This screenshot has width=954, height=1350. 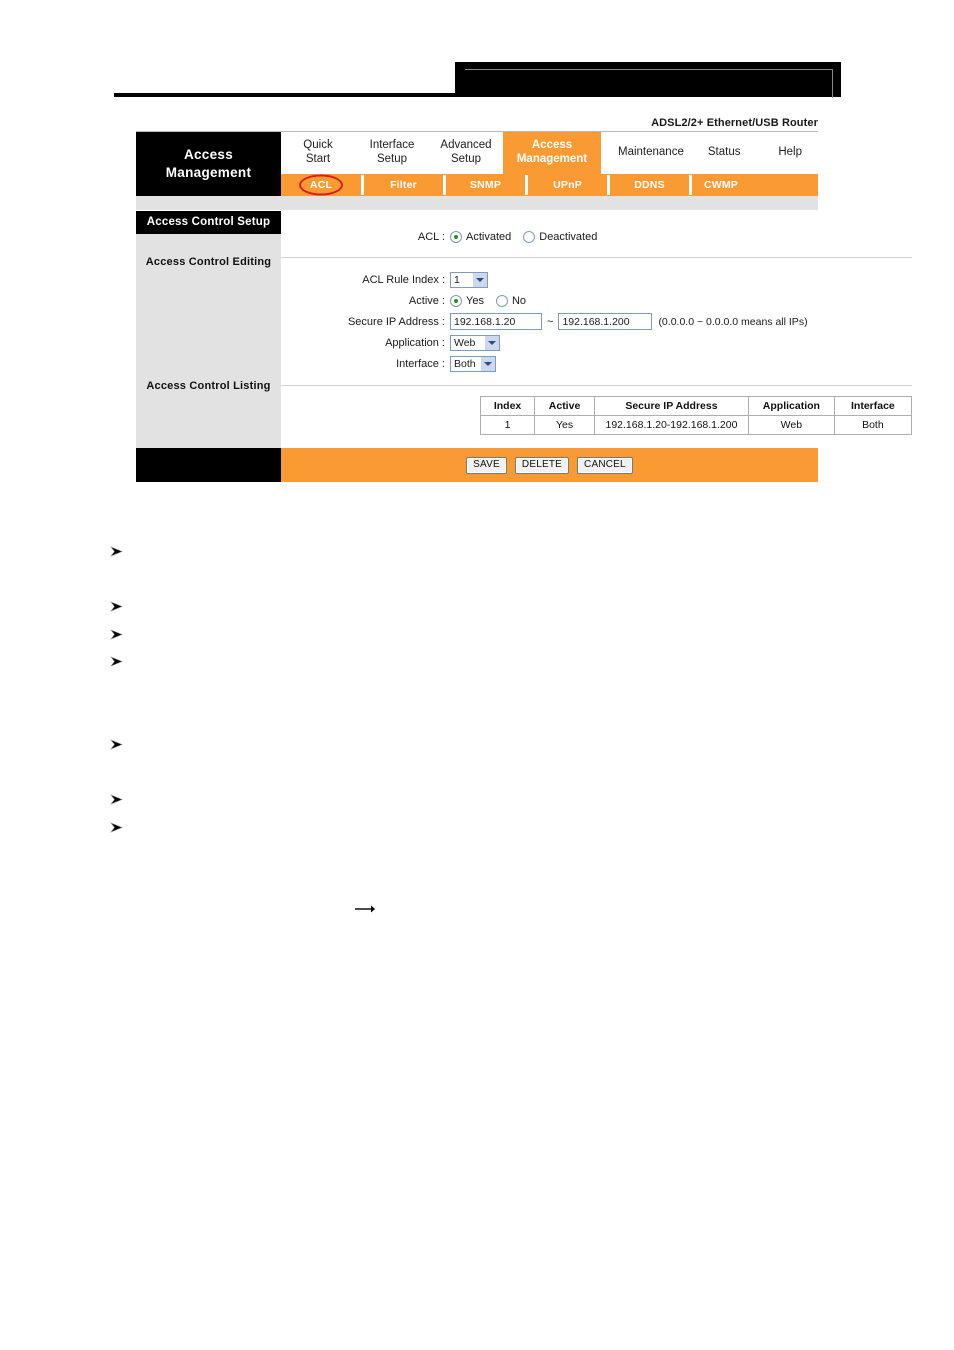 I want to click on submenu-item-upnp: UPnP, so click(x=567, y=185).